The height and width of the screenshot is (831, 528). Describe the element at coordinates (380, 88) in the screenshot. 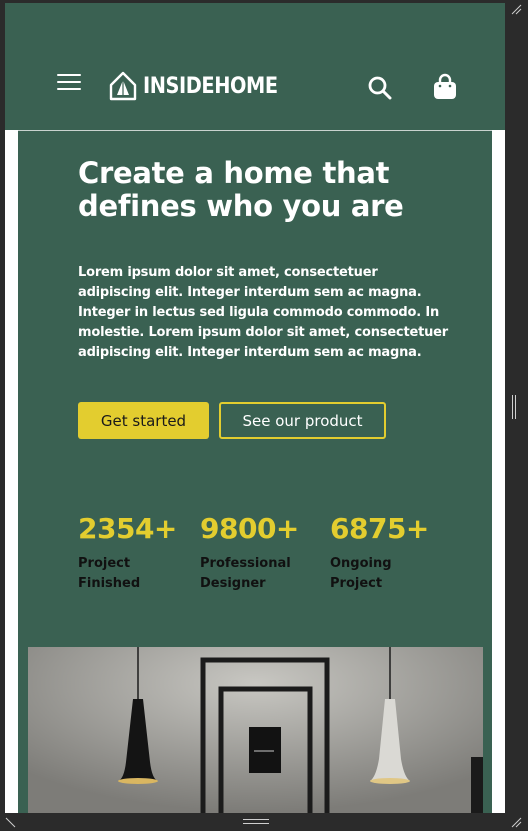

I see `search-icon` at that location.